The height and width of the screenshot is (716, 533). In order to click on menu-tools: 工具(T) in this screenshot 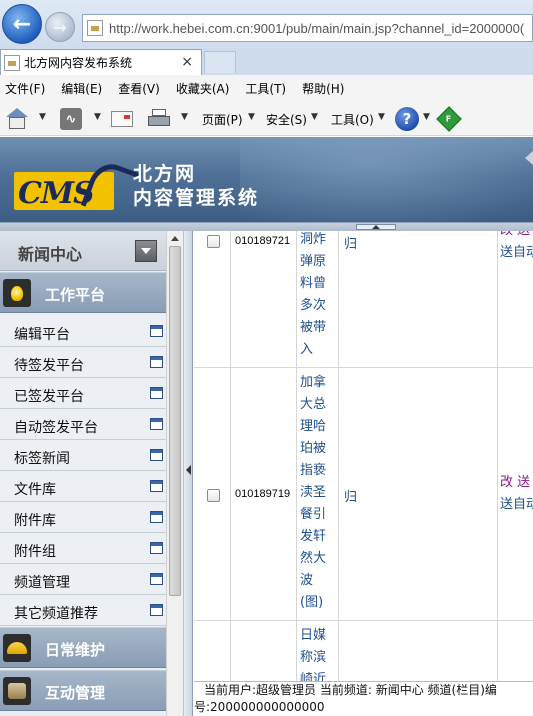, I will do `click(265, 88)`.